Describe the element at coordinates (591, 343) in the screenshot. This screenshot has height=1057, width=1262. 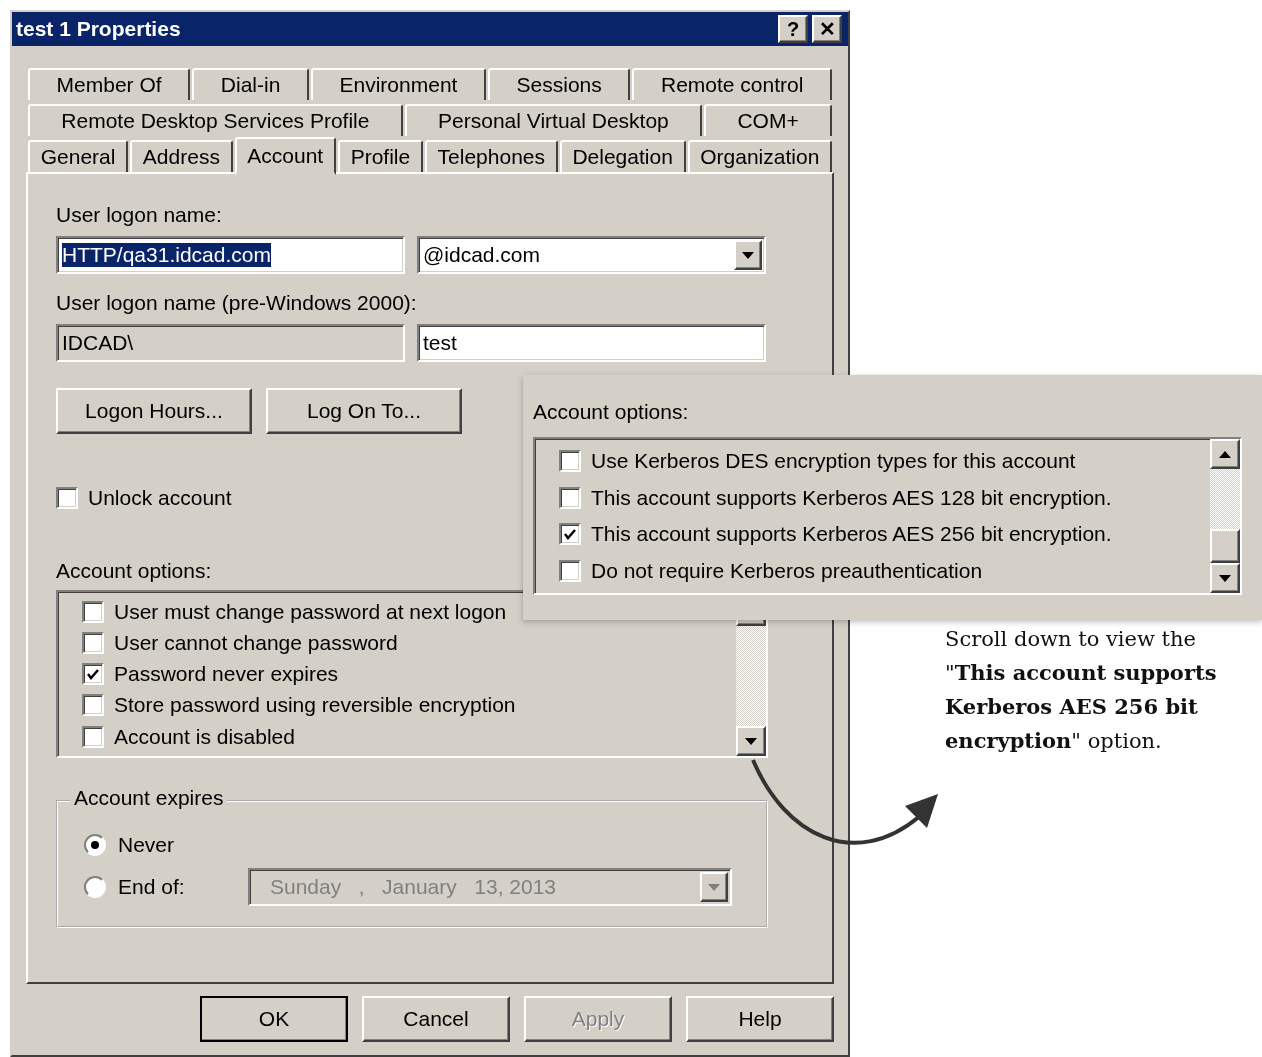
I see `input-field: test` at that location.